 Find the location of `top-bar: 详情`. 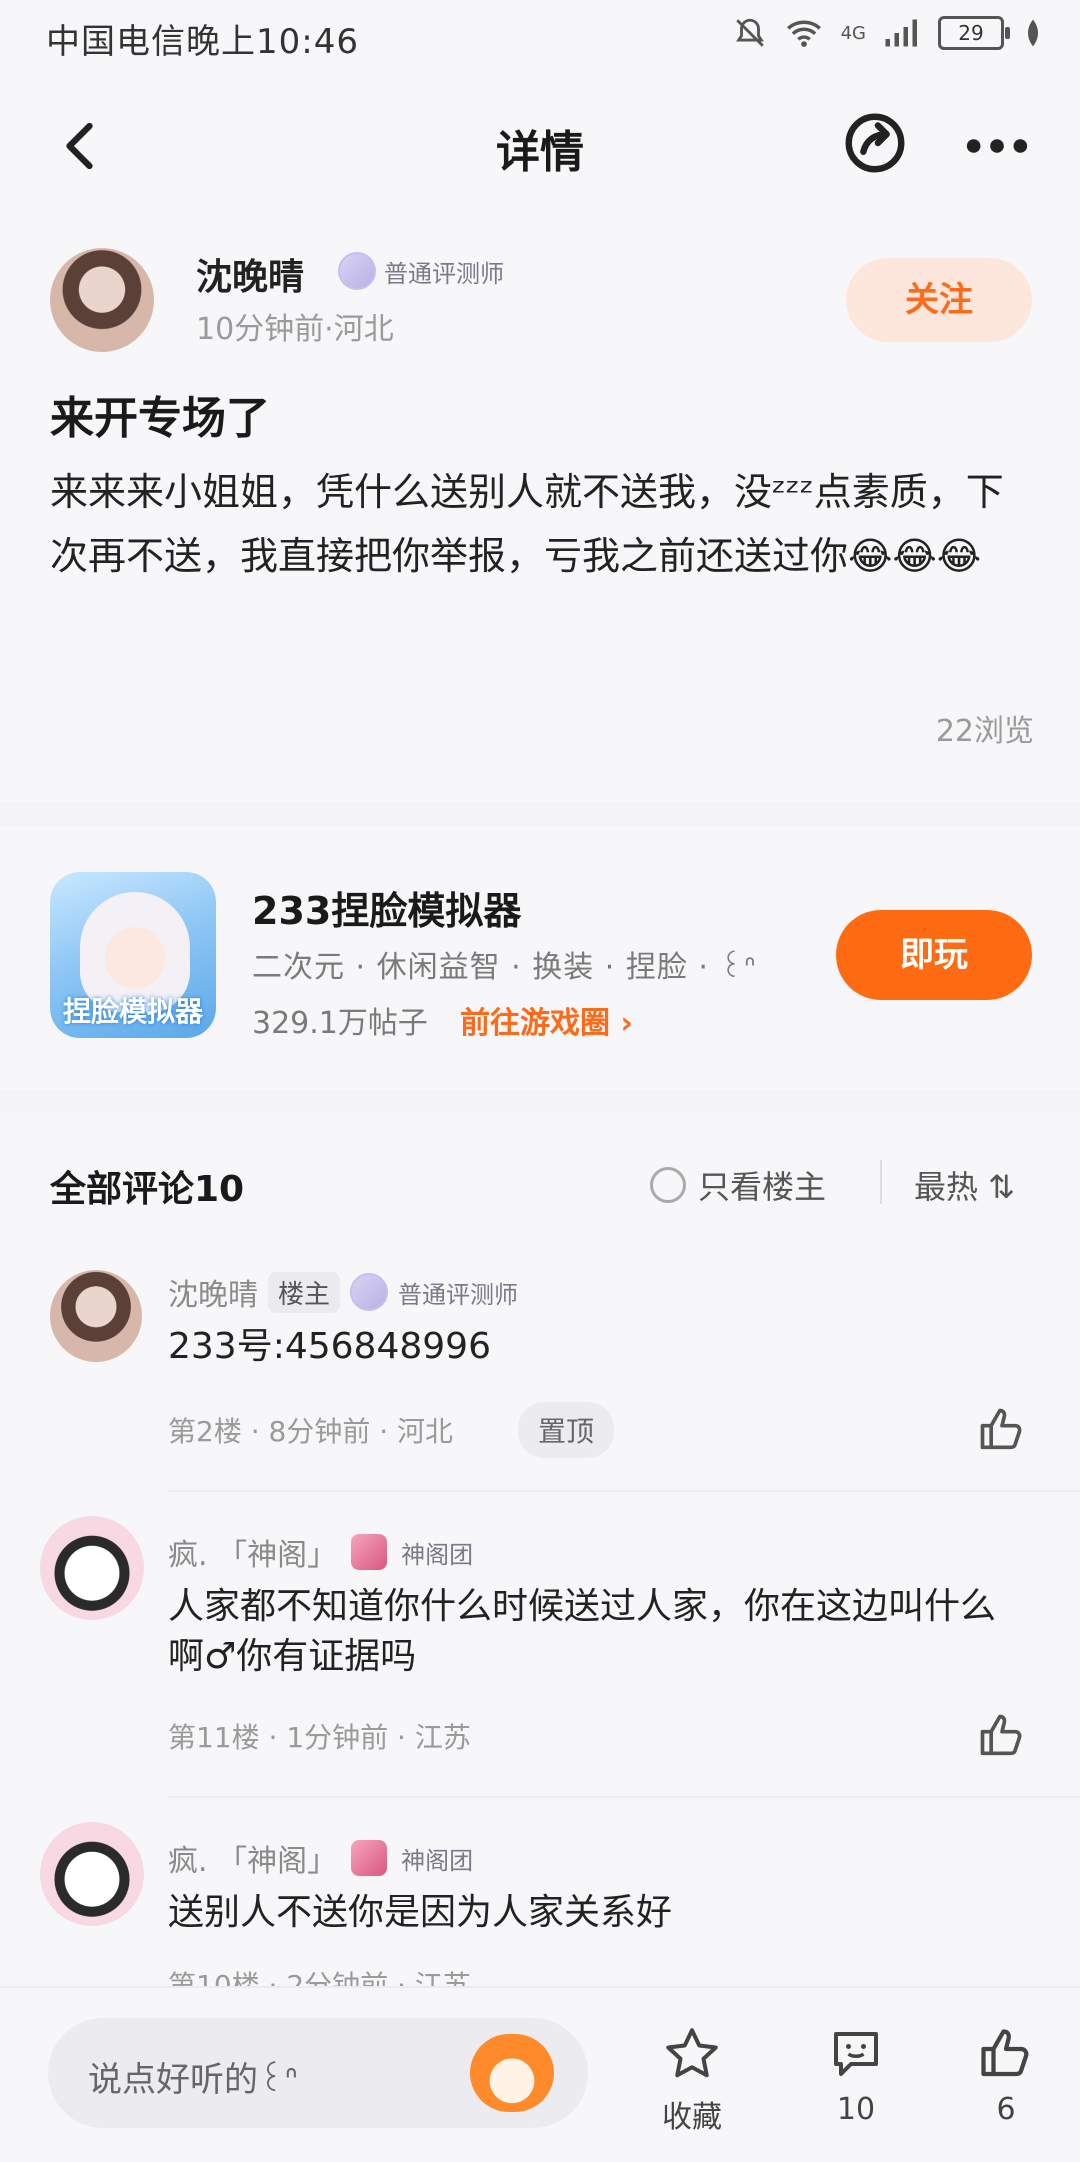

top-bar: 详情 is located at coordinates (540, 147).